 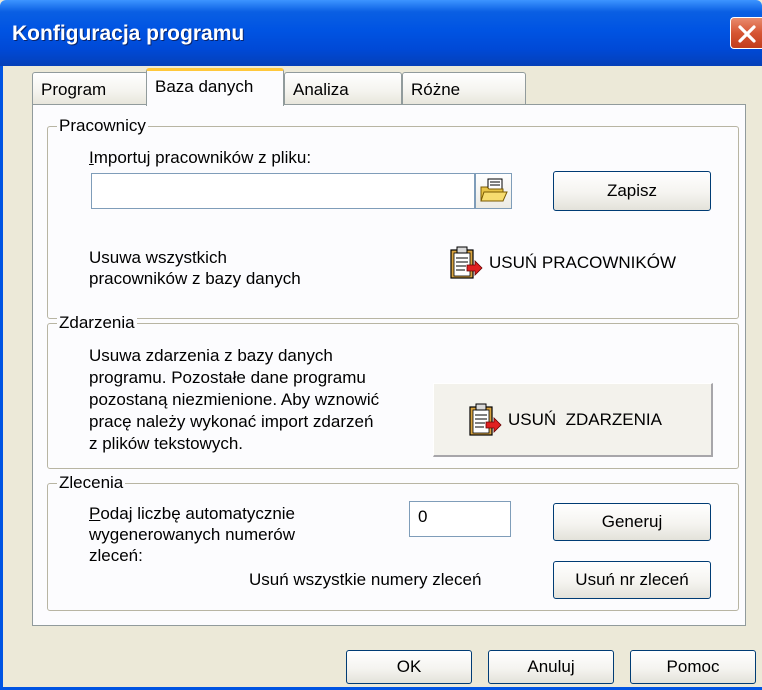 I want to click on events-desc-line5: z plików tekstowych., so click(x=166, y=443).